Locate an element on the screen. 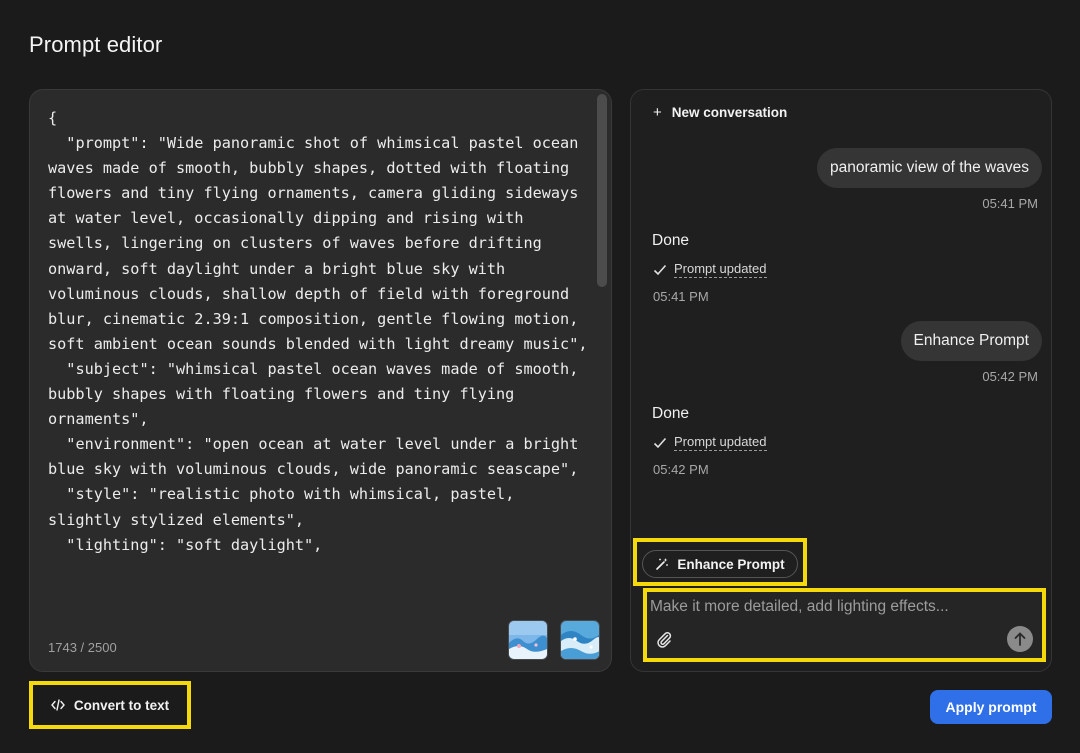  new-conversation-button: + New conversation is located at coordinates (720, 112).